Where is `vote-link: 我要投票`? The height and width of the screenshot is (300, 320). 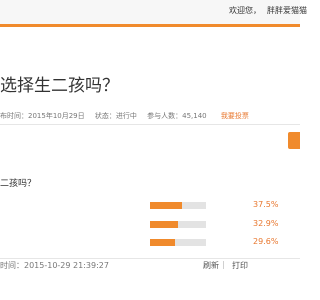
vote-link: 我要投票 is located at coordinates (235, 116).